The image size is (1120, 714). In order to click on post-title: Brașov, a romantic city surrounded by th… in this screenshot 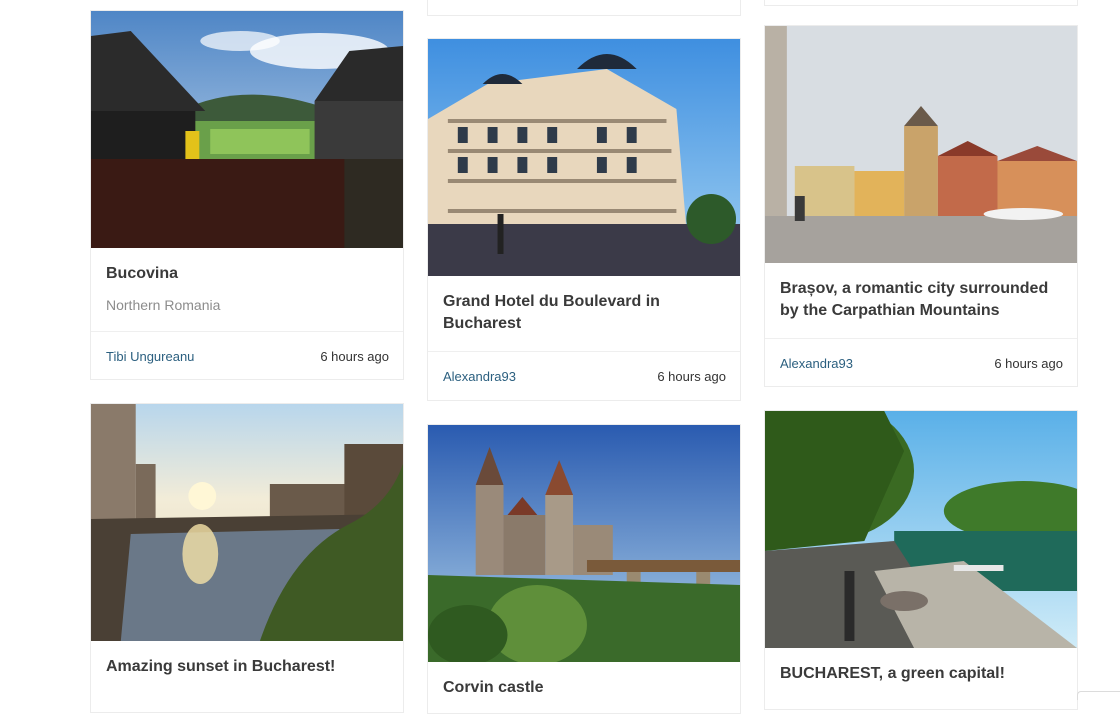, I will do `click(921, 300)`.